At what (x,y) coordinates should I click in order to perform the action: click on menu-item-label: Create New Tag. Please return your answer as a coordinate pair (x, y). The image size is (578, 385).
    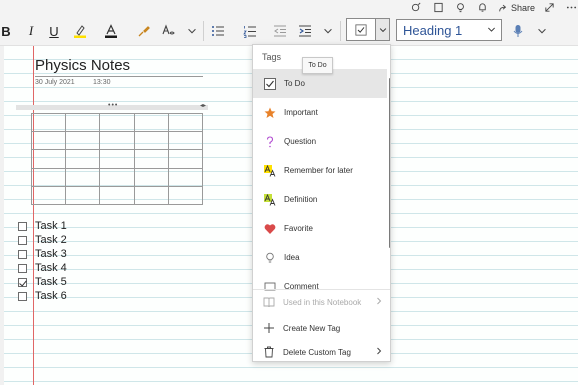
    Looking at the image, I should click on (312, 328).